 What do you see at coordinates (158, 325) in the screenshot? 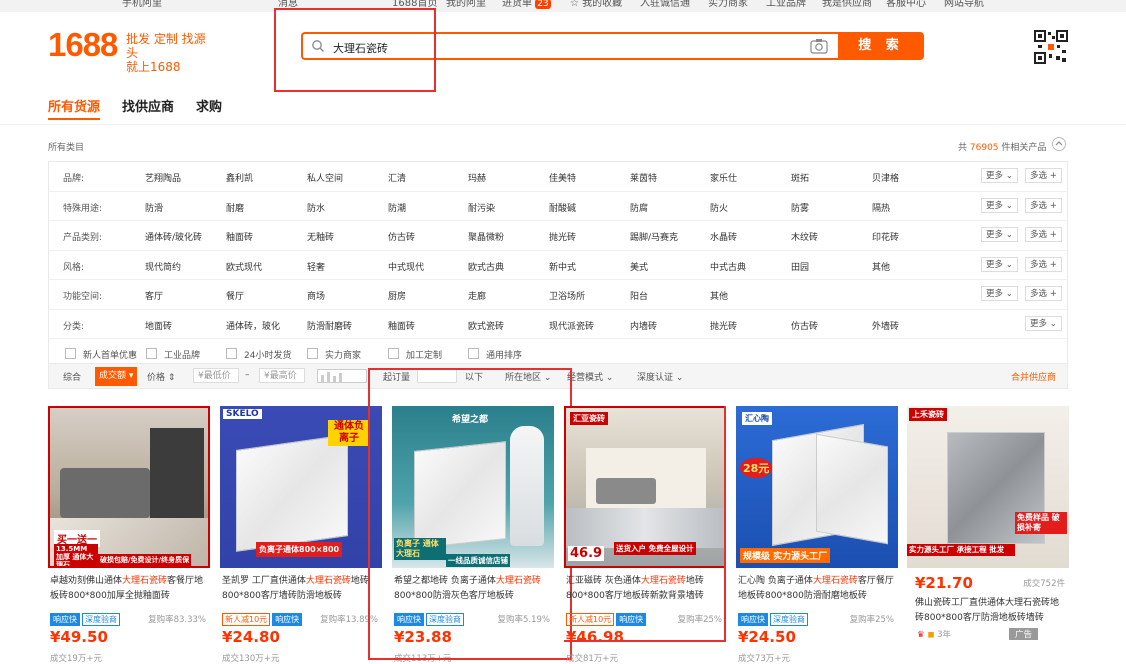
I see `filter-option: 地面砖` at bounding box center [158, 325].